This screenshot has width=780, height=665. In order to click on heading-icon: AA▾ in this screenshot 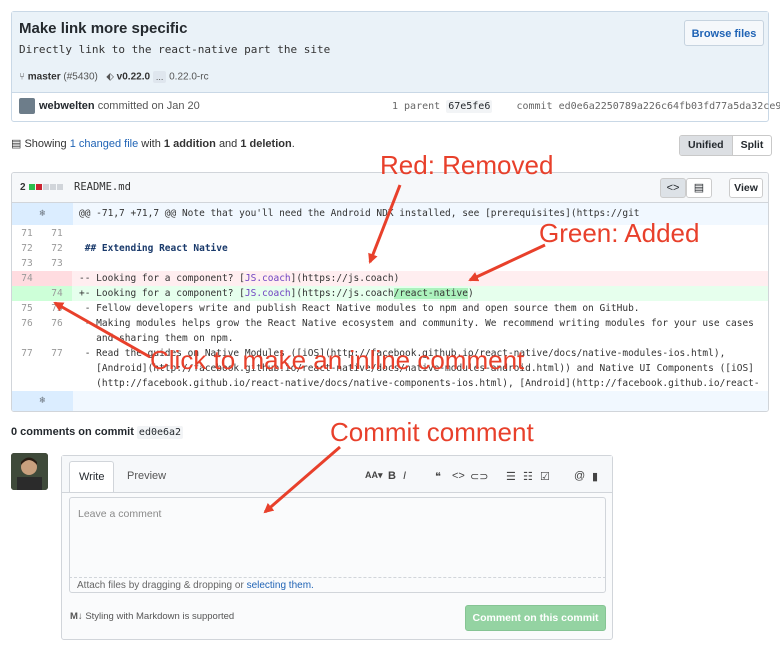, I will do `click(374, 475)`.